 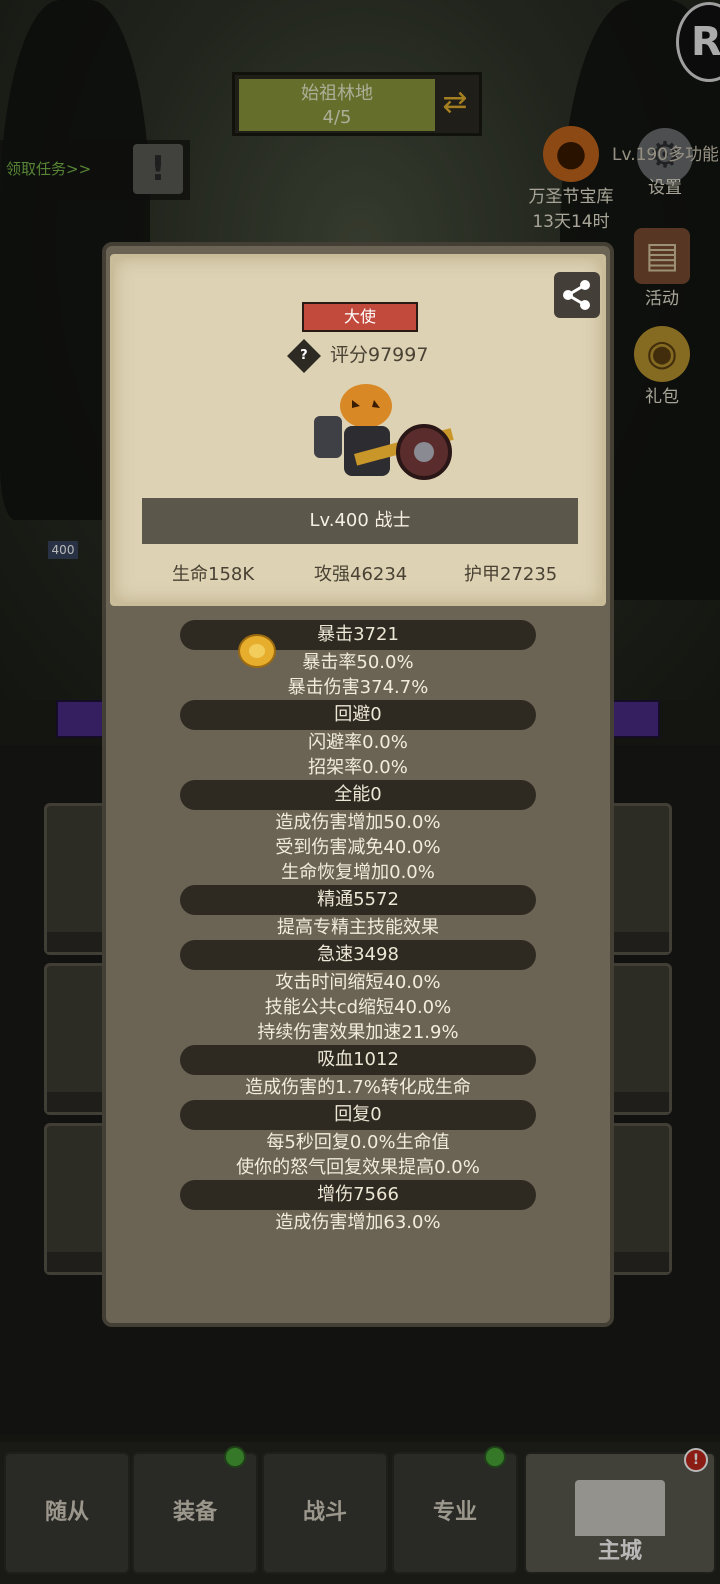 I want to click on stat-group-header: 增伤7566, so click(x=358, y=1195).